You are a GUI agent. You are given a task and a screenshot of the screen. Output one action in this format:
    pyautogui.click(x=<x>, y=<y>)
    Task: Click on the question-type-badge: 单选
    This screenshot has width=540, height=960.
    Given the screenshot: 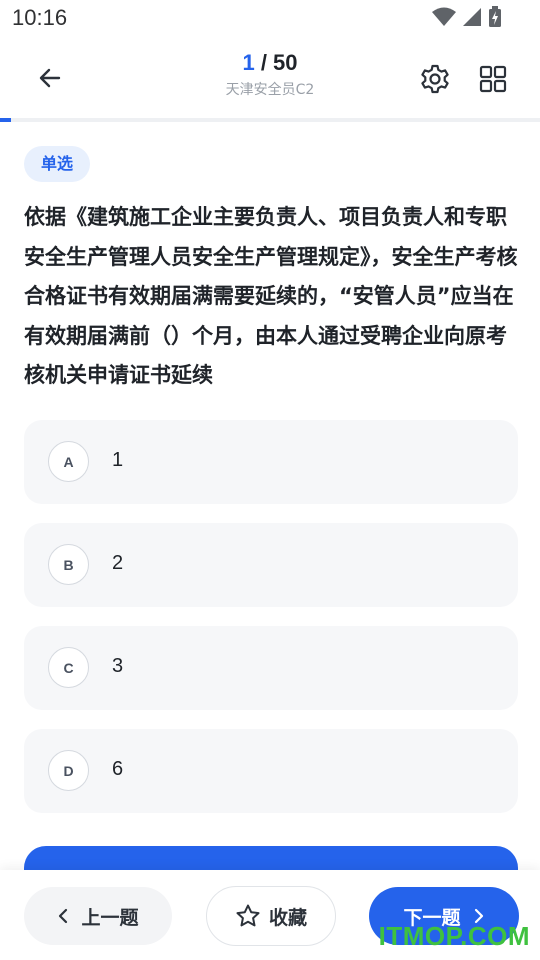 What is the action you would take?
    pyautogui.click(x=57, y=164)
    